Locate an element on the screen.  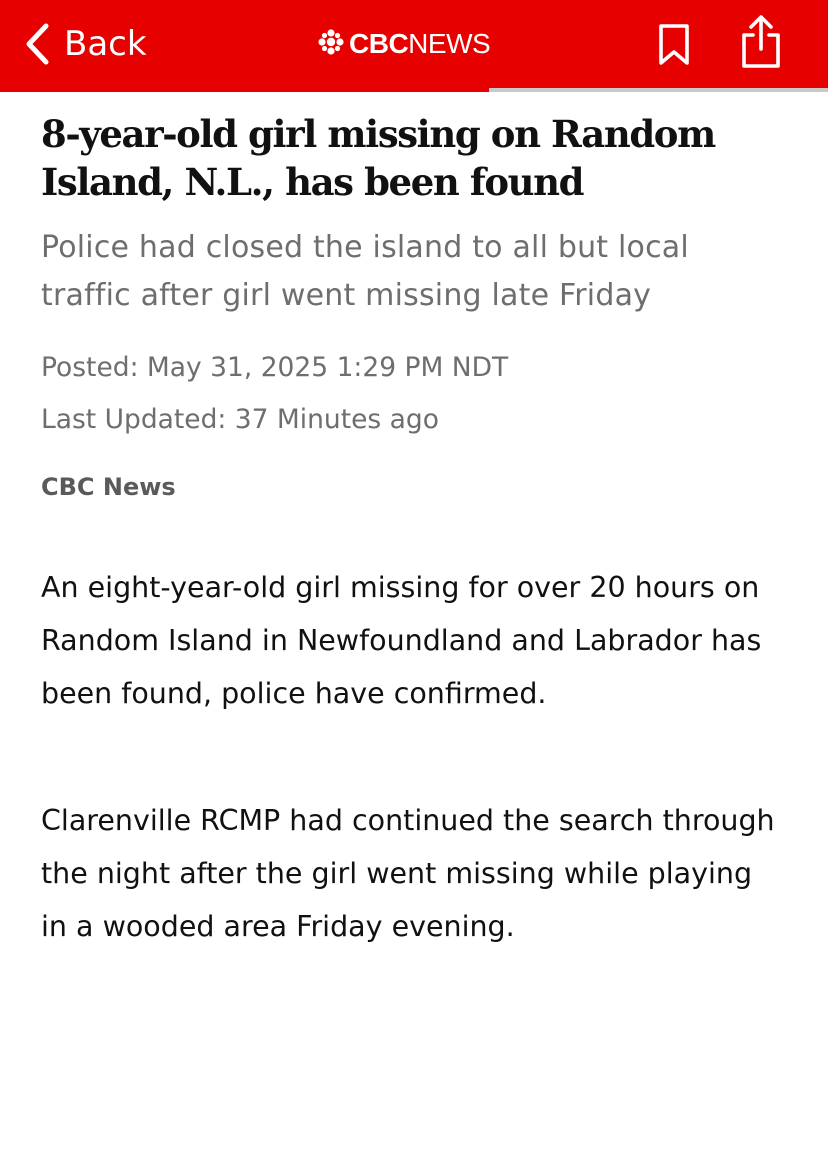
posted-timestamp: Posted: May 31, 2025 1:29 PM NDT is located at coordinates (275, 367).